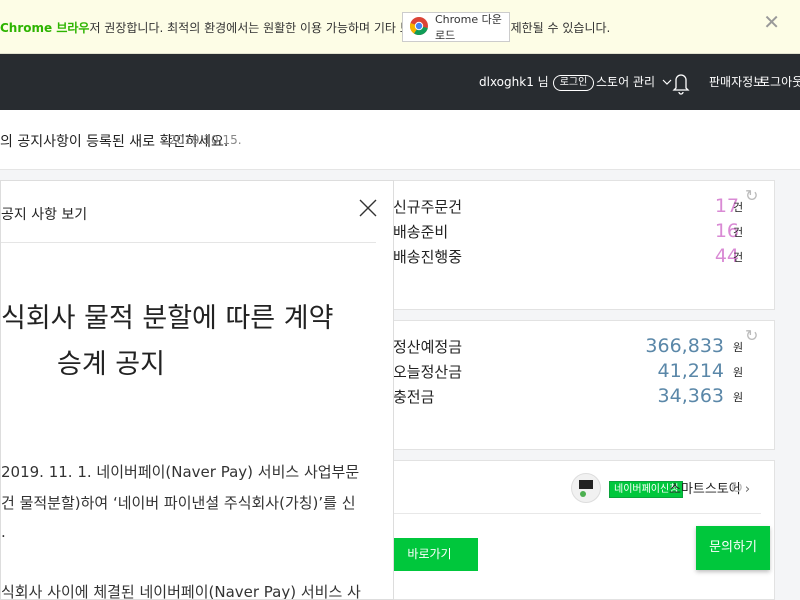  What do you see at coordinates (400, 140) in the screenshot?
I see `announcement-bar: 의 공지사항이 등록된 새로 확인하세요. 2019.10.15.` at bounding box center [400, 140].